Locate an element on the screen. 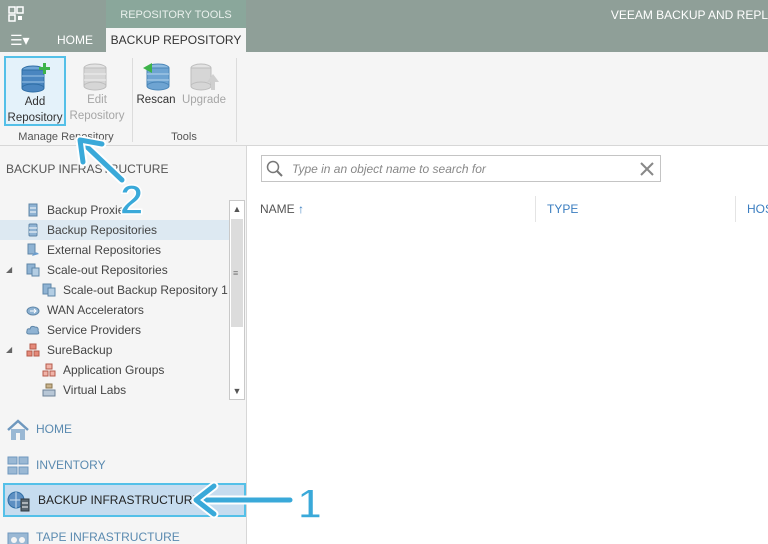 Image resolution: width=768 pixels, height=544 pixels. database-icon is located at coordinates (33, 230).